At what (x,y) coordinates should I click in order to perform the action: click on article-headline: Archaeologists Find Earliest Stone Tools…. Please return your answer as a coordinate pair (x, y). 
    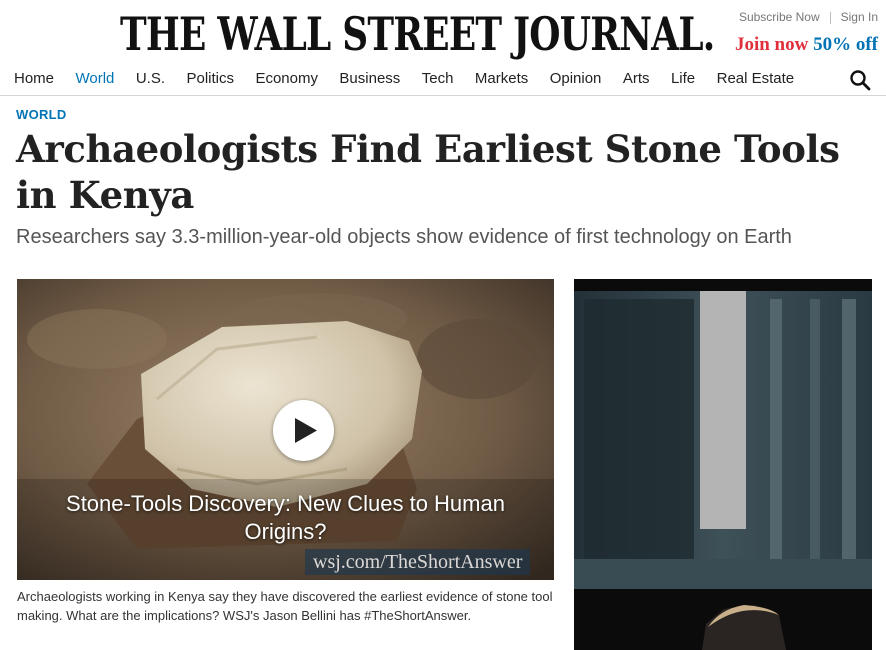
    Looking at the image, I should click on (428, 172).